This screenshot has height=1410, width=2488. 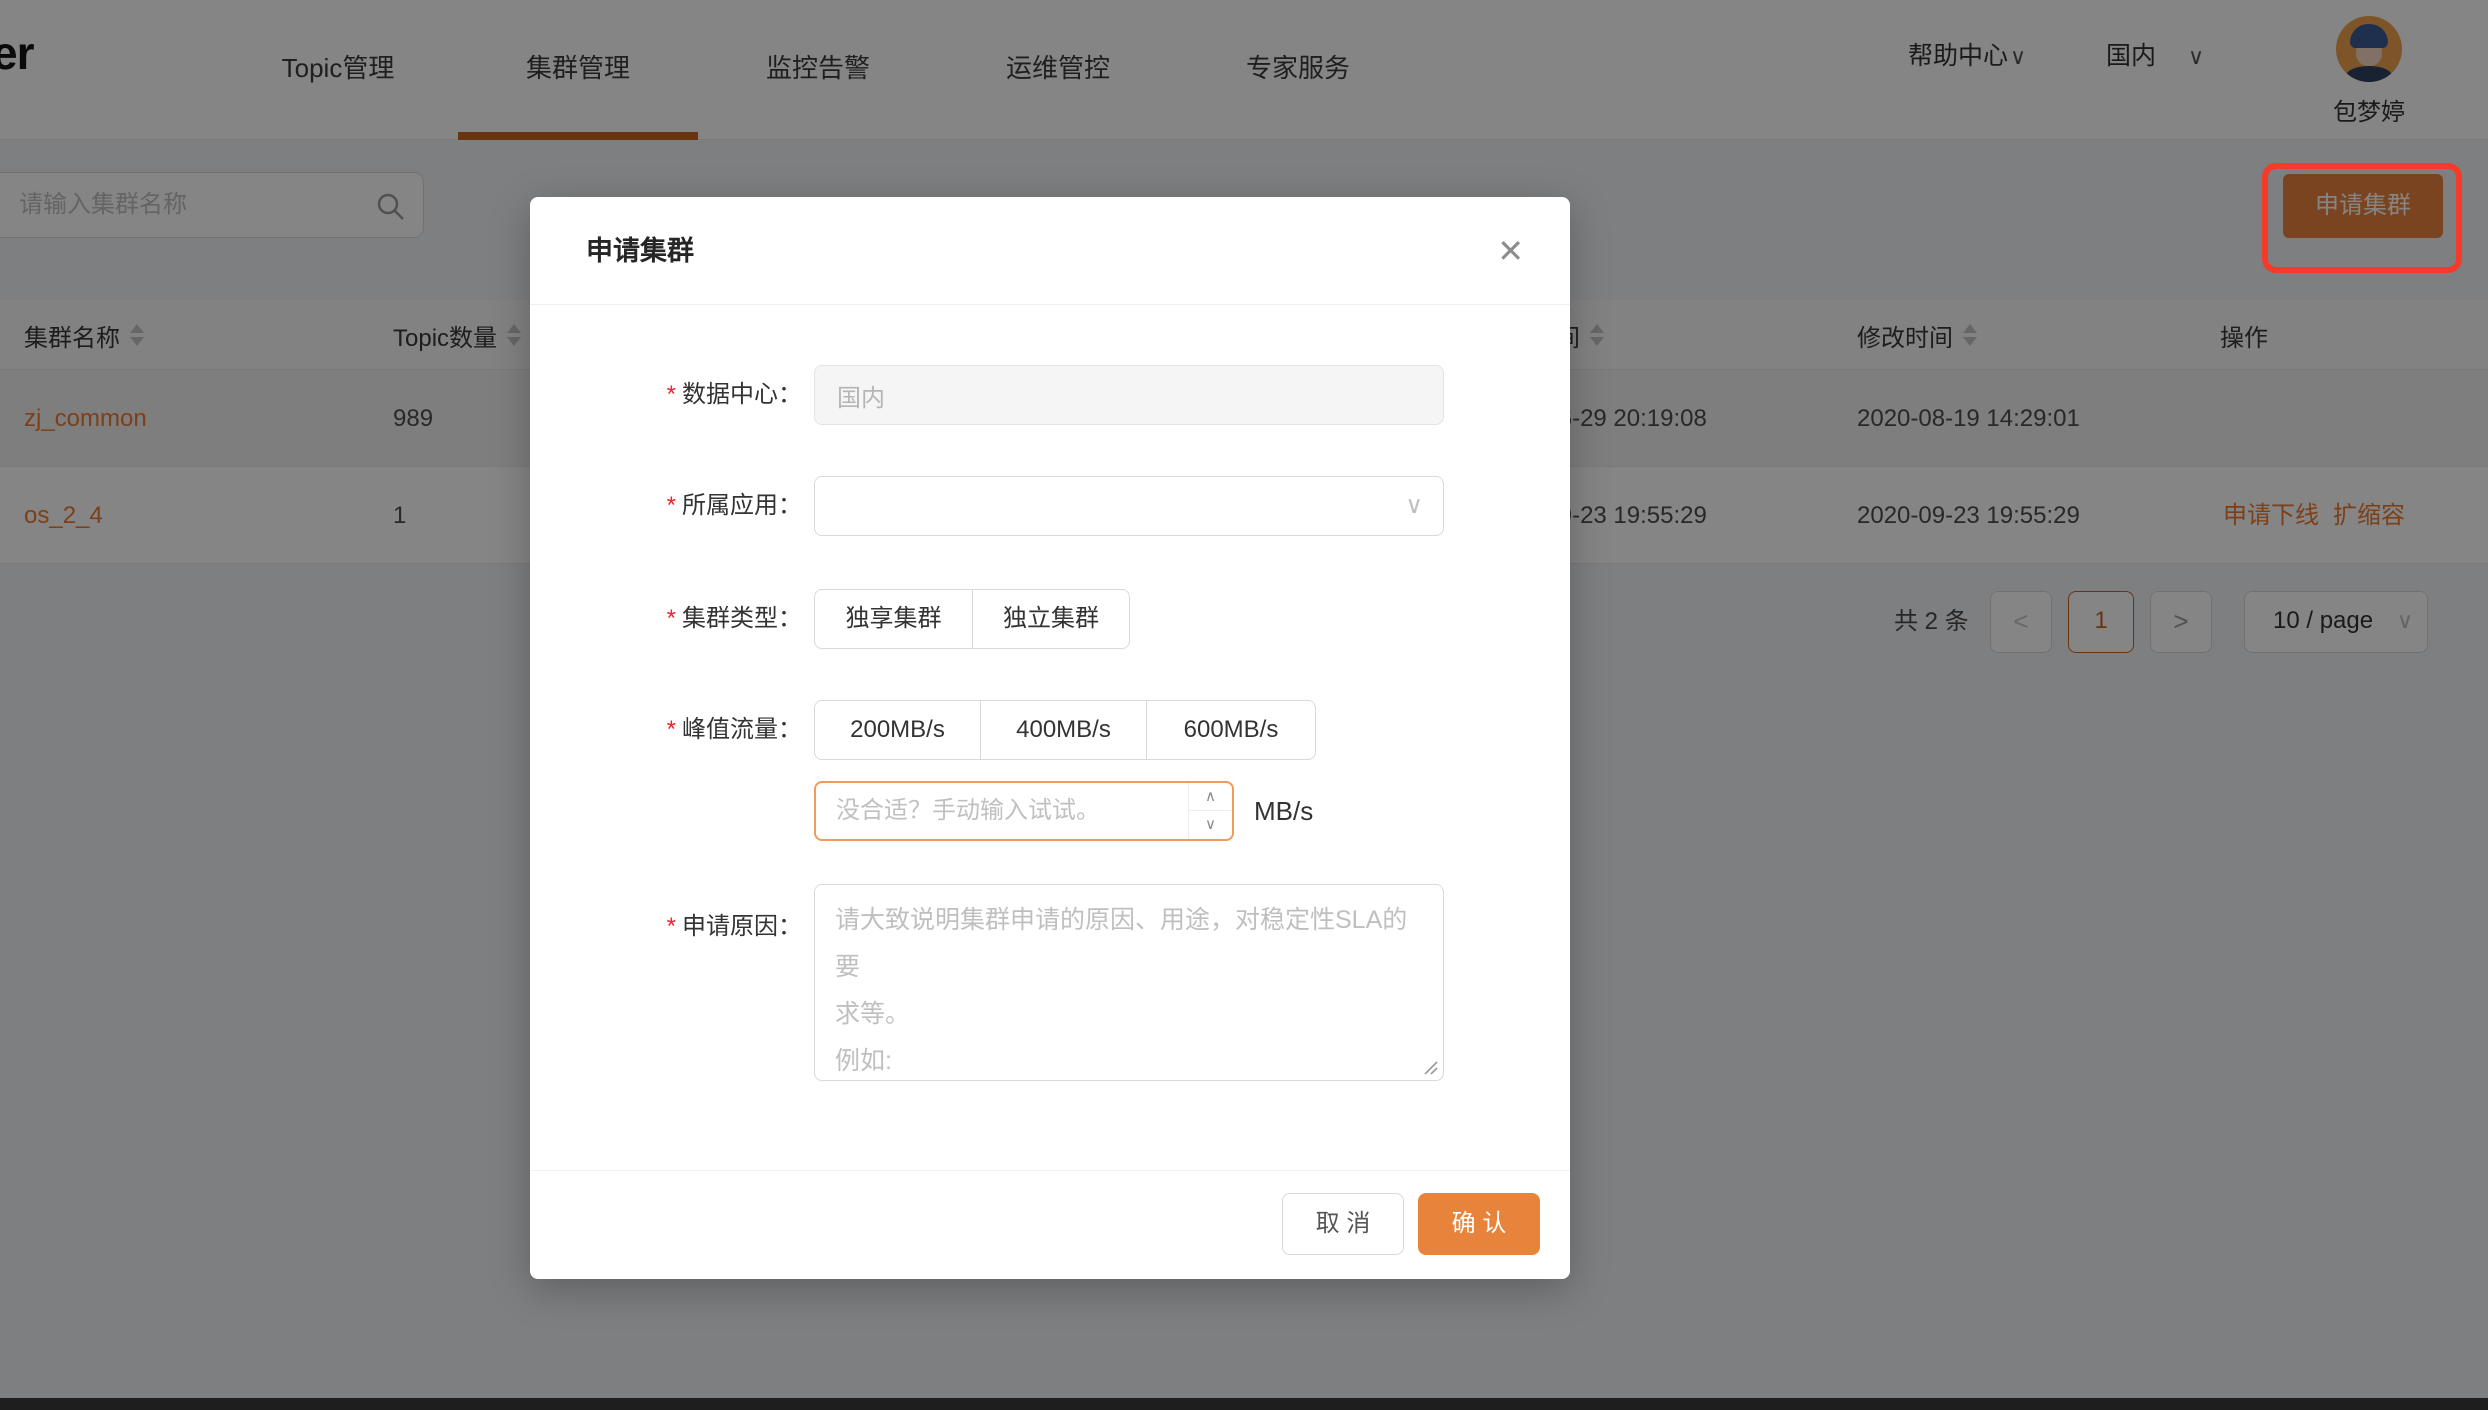 What do you see at coordinates (2362, 218) in the screenshot?
I see `annotation-highlight-box` at bounding box center [2362, 218].